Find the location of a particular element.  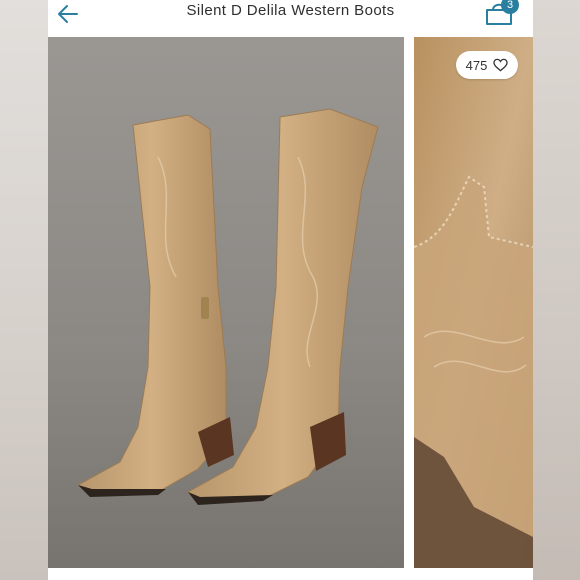

heart-icon is located at coordinates (501, 65).